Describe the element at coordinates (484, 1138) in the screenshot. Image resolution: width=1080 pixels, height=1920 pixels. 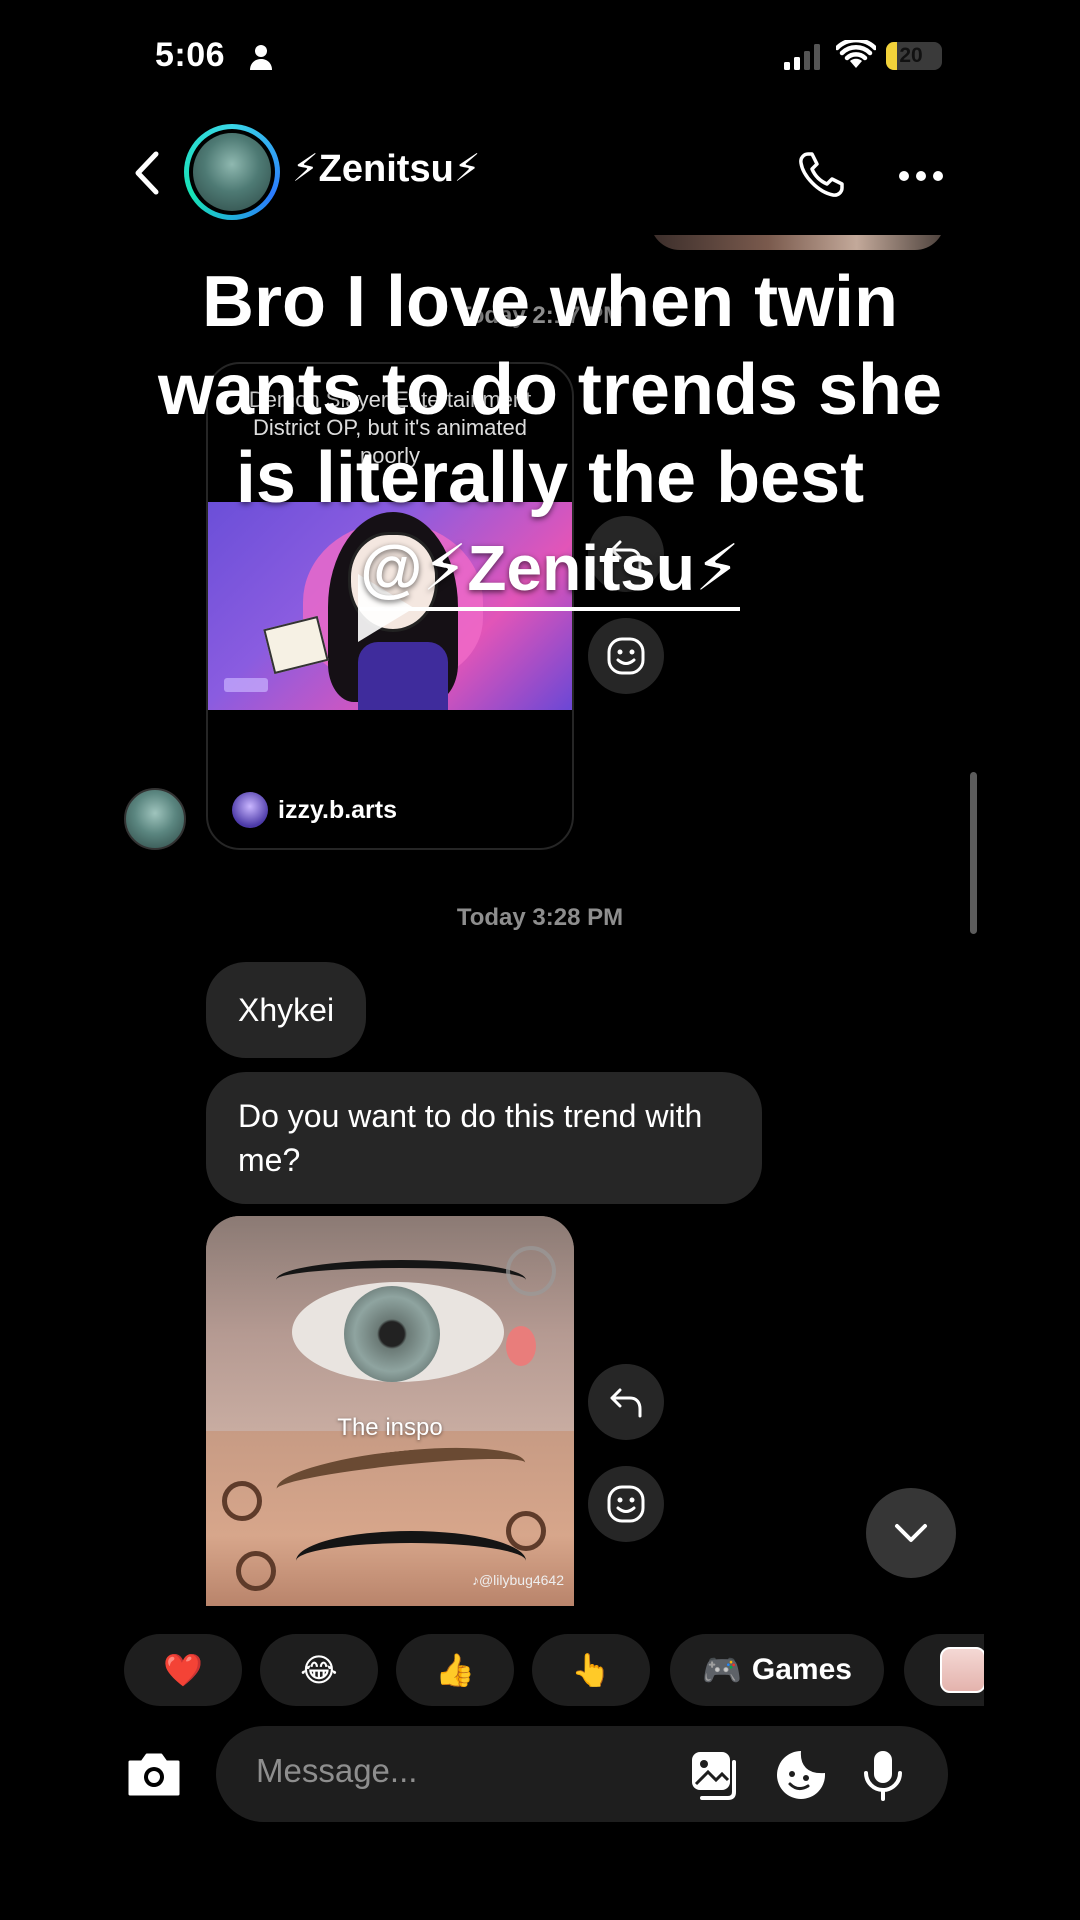
I see `message-bubble: Do you want to do this trend with me?` at that location.